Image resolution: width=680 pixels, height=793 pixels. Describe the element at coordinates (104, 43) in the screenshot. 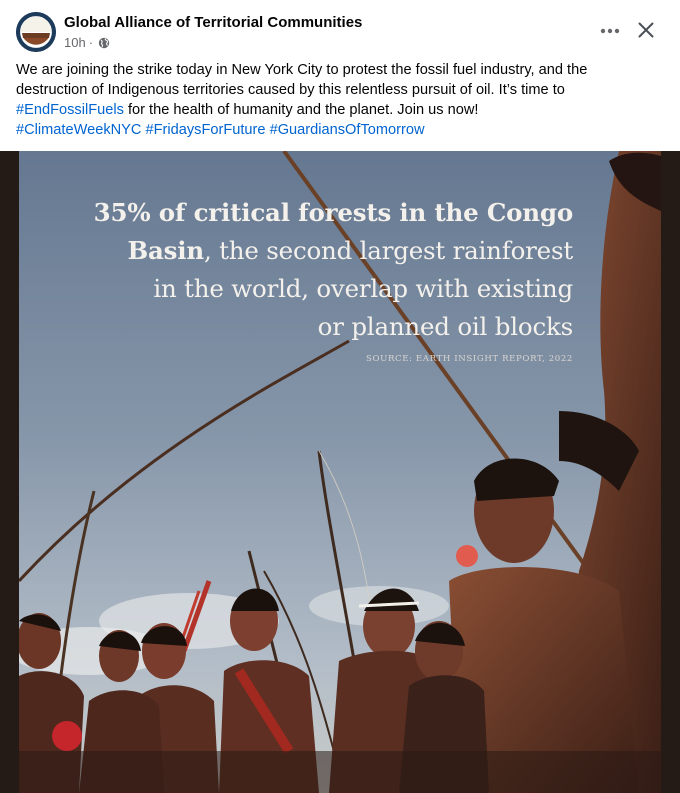

I see `globe-icon` at that location.